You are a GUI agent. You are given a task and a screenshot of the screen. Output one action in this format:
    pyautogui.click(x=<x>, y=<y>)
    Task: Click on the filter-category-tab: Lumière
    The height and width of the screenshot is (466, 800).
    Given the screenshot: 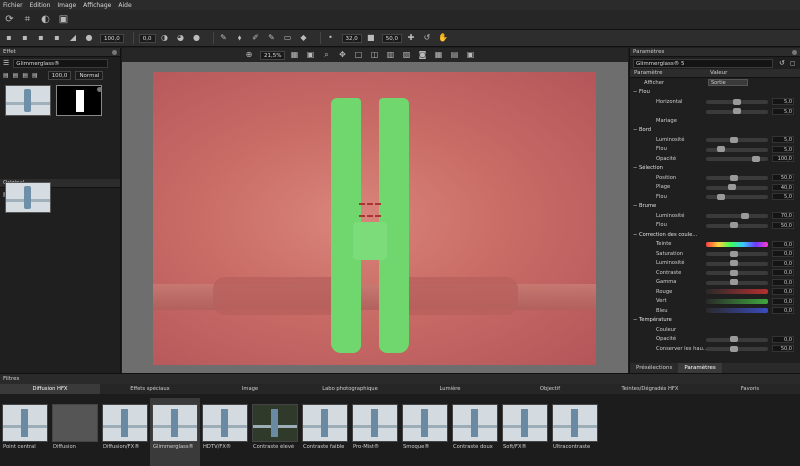 What is the action you would take?
    pyautogui.click(x=450, y=389)
    